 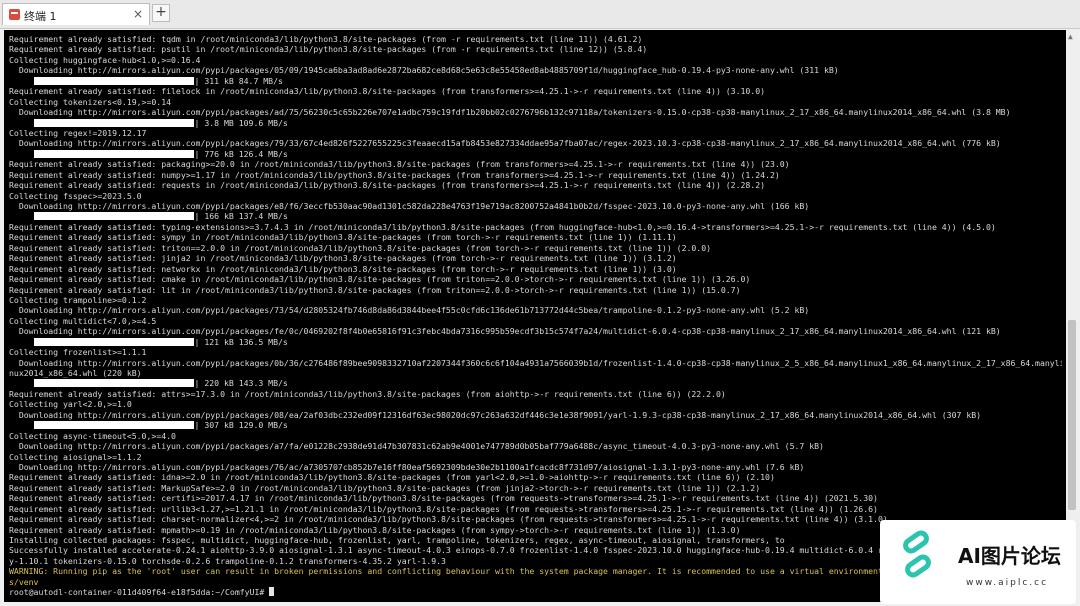 I want to click on terminal-line-text: Collecting regex!=2019.12.17, so click(x=78, y=132).